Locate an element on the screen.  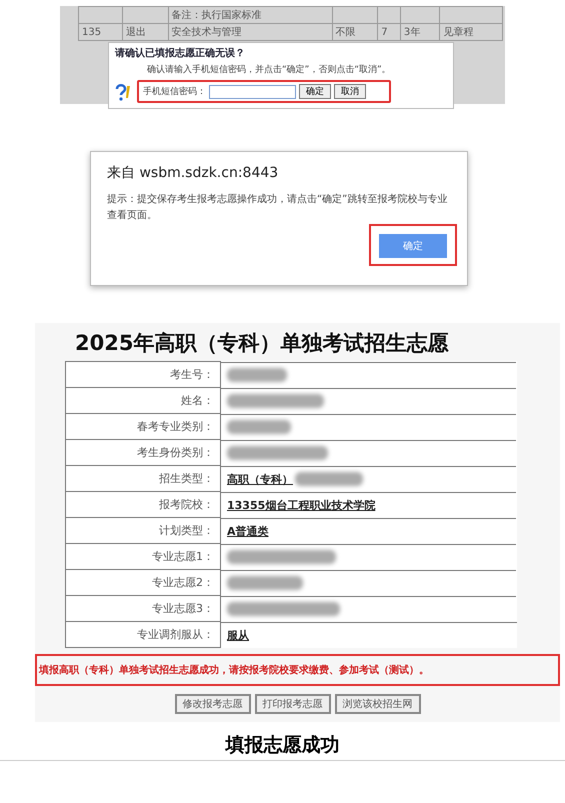
field-label: 考生号： is located at coordinates (192, 374).